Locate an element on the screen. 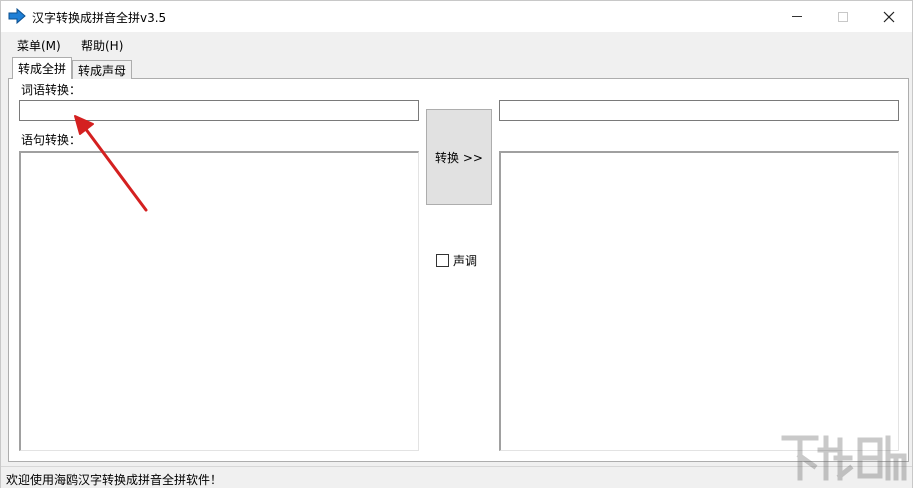  tab-initials: 转成声母 is located at coordinates (102, 69).